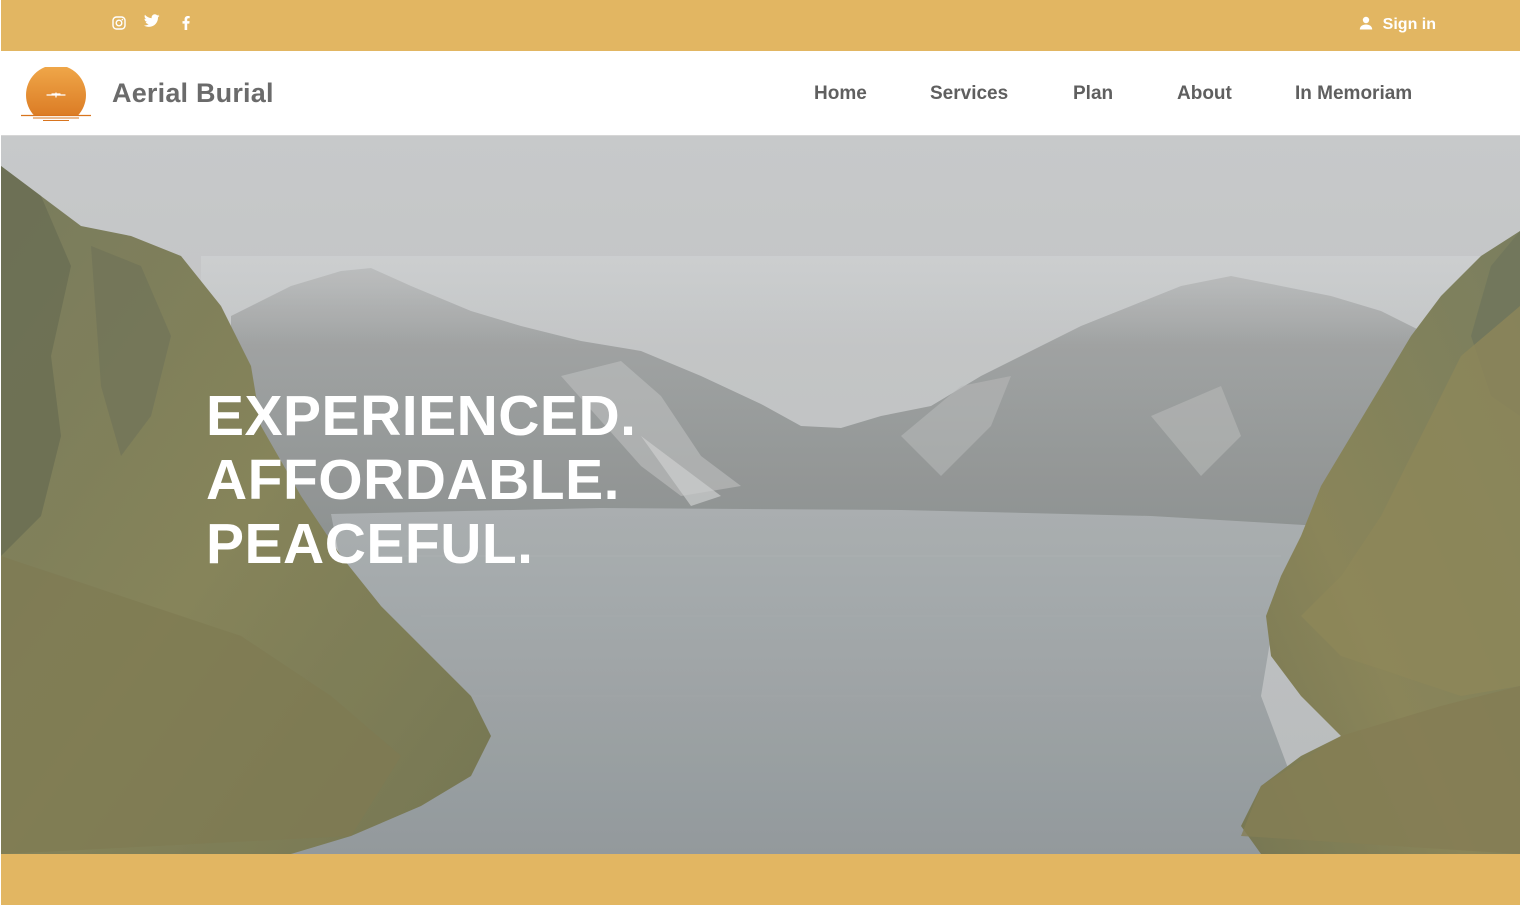  I want to click on nav-about: About, so click(1204, 94).